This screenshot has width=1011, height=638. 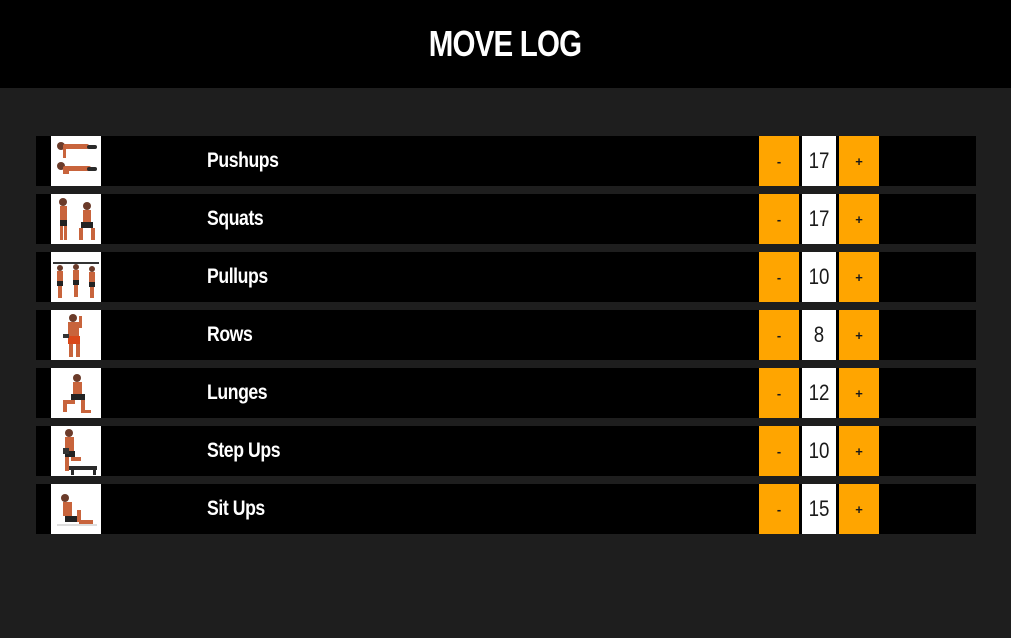 I want to click on exercise-name: Squats, so click(x=235, y=218).